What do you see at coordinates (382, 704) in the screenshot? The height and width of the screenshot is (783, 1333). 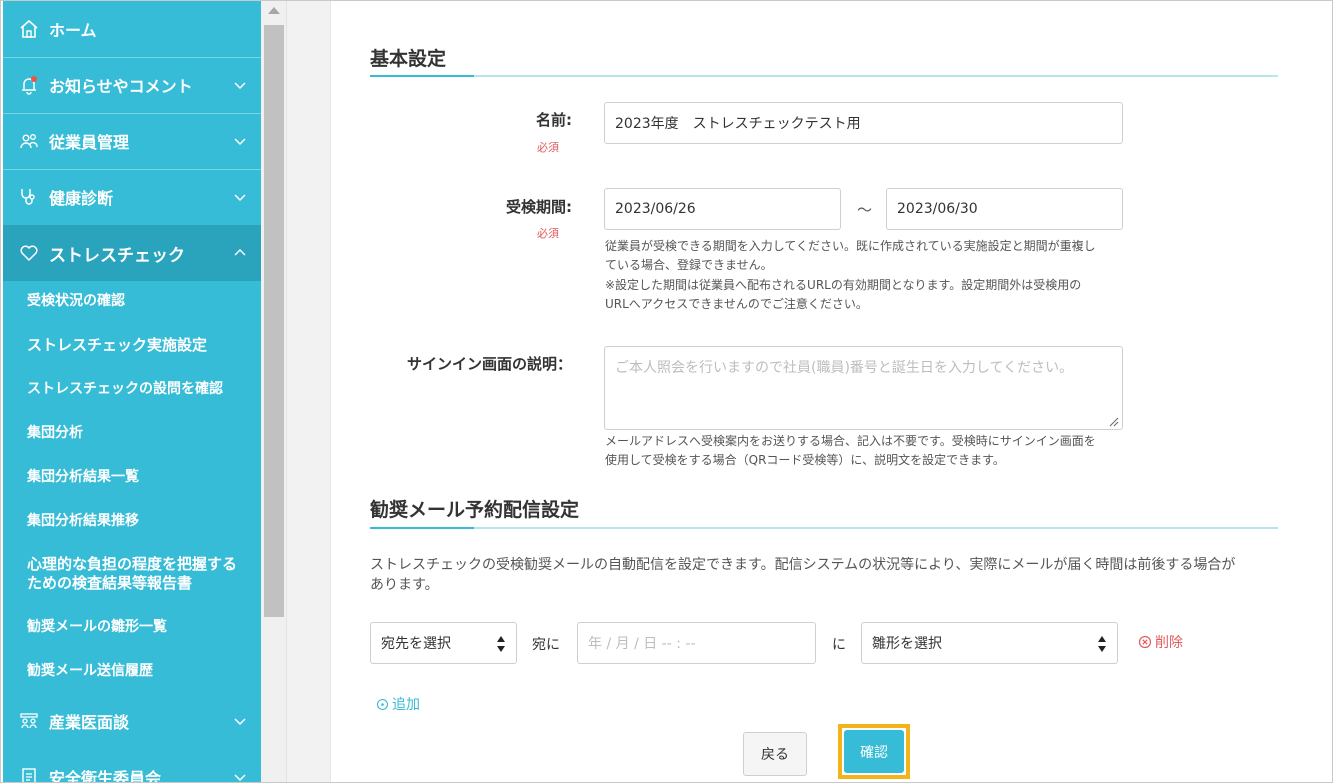 I see `plus-circle-icon` at bounding box center [382, 704].